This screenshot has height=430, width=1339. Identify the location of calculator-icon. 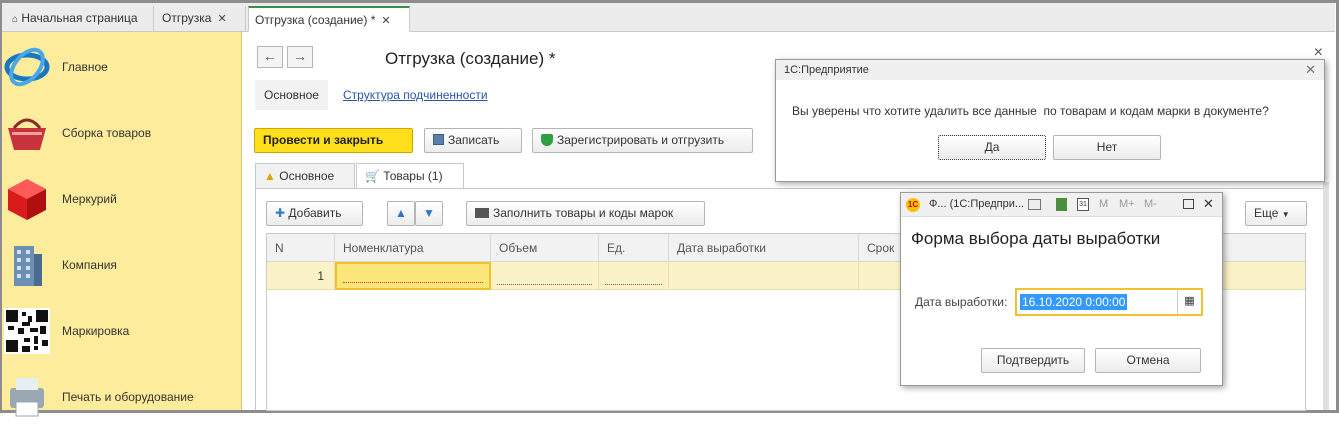
(1061, 204).